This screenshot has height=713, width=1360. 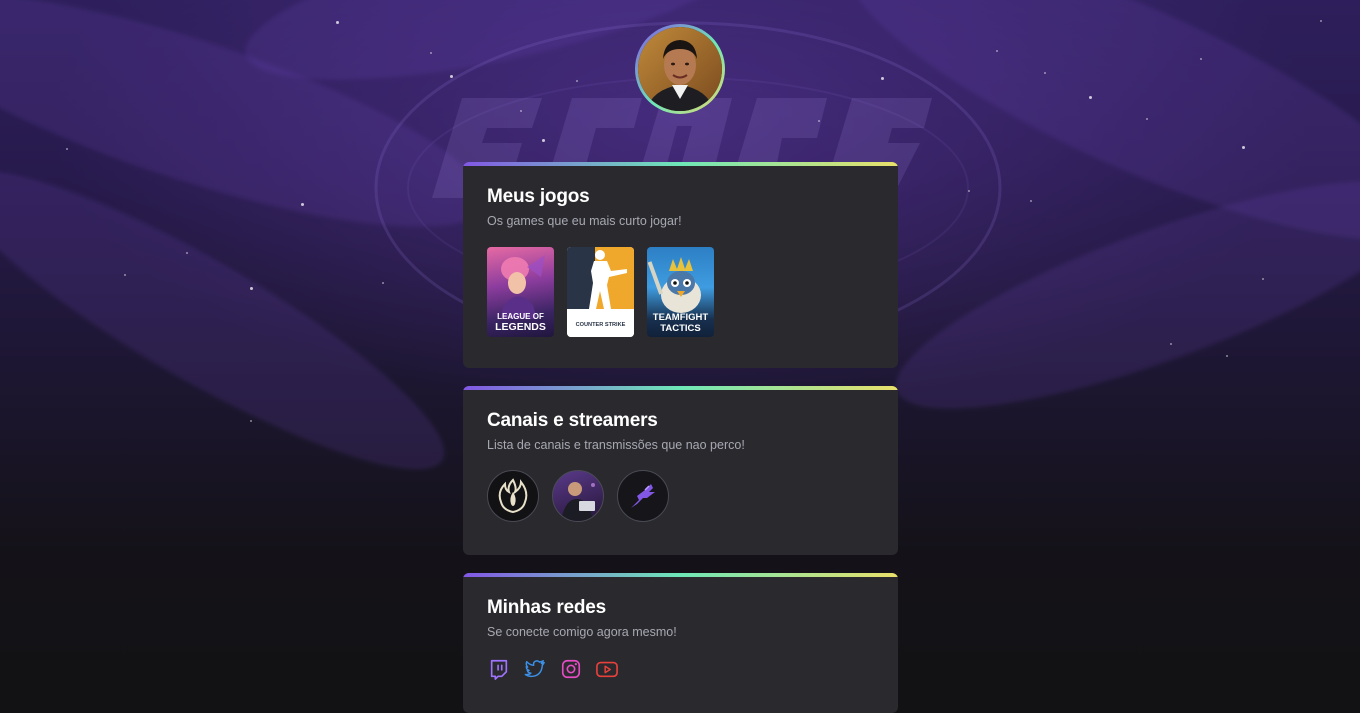 What do you see at coordinates (680, 317) in the screenshot?
I see `game-caption-line1: TEAMFIGHT` at bounding box center [680, 317].